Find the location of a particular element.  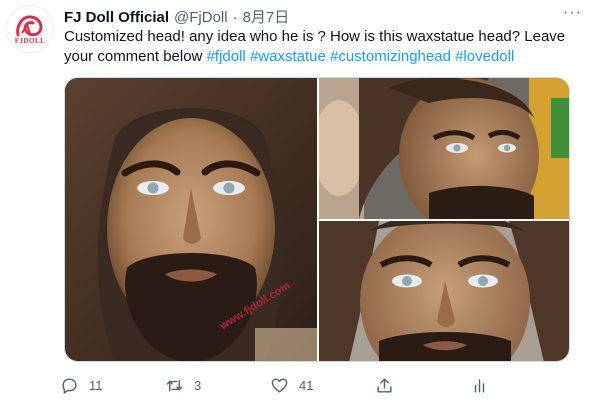

photo-side-view is located at coordinates (444, 148).